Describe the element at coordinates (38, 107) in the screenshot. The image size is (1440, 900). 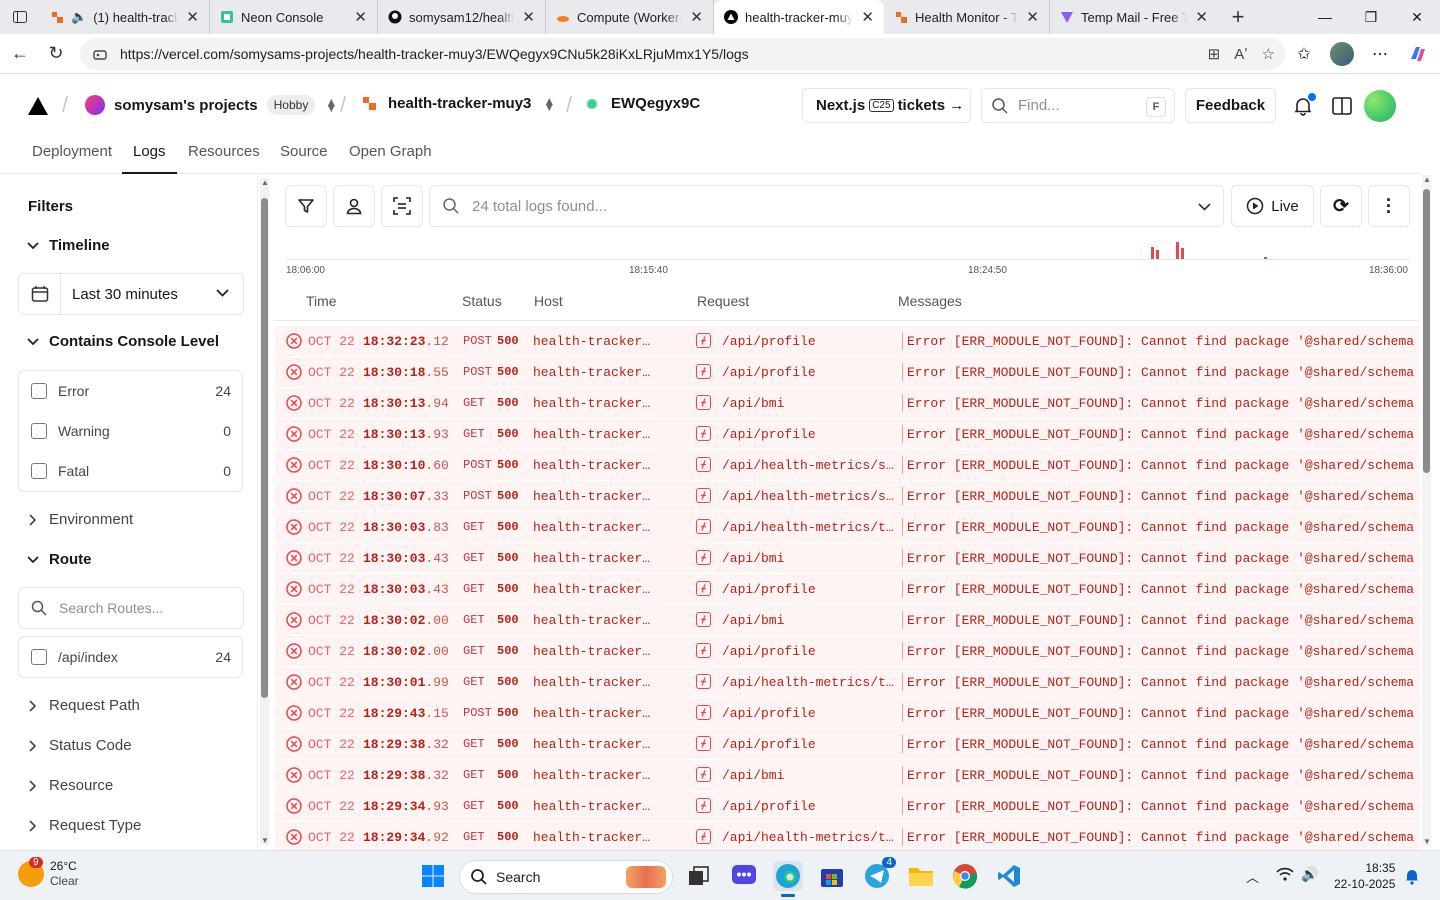
I see `vercel-logo-icon` at that location.